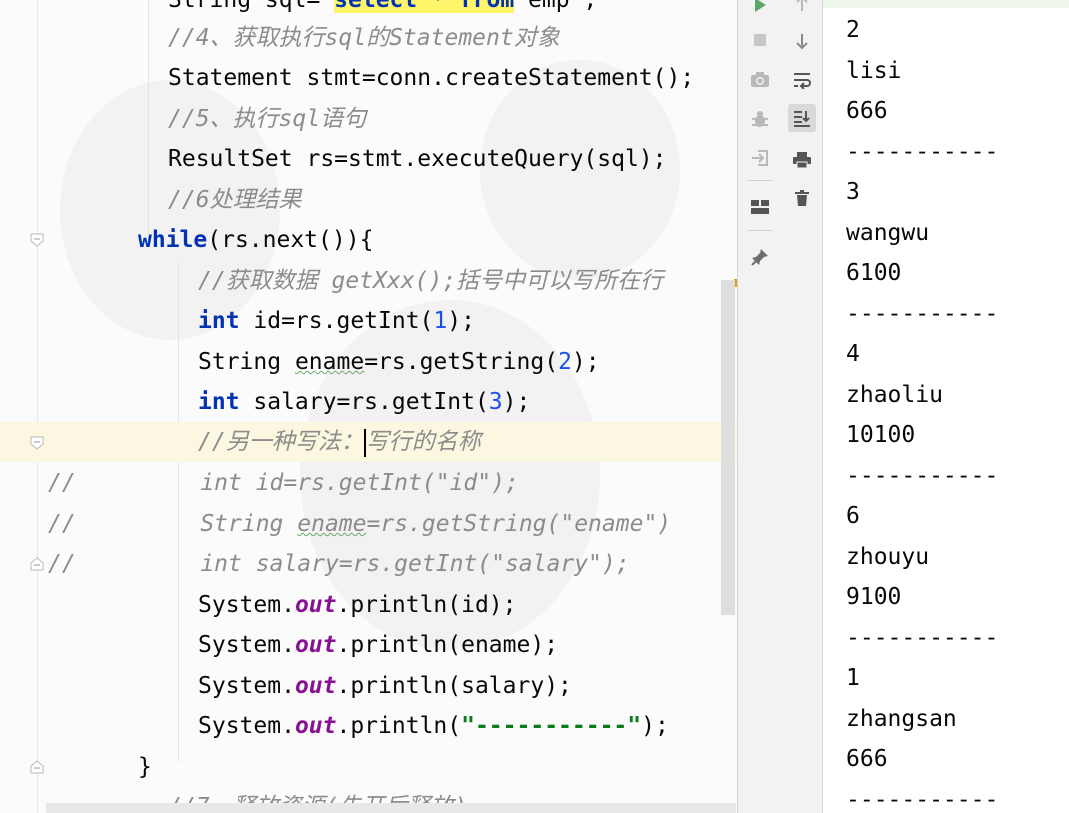 This screenshot has height=813, width=1069. I want to click on code-line: System.out.println(salary);, so click(385, 686).